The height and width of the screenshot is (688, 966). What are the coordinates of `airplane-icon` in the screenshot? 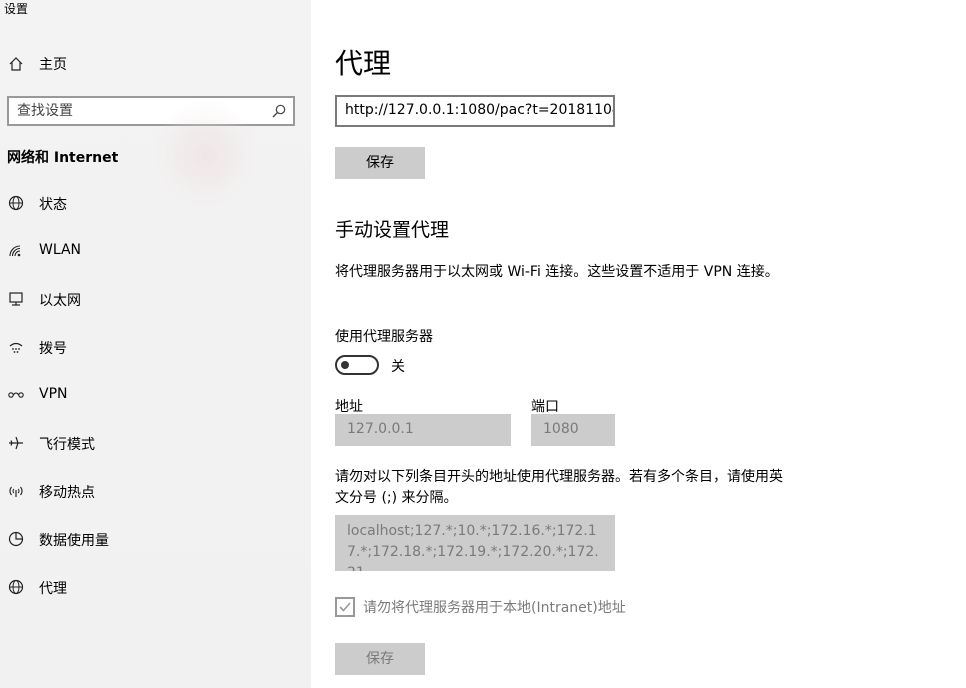 It's located at (16, 443).